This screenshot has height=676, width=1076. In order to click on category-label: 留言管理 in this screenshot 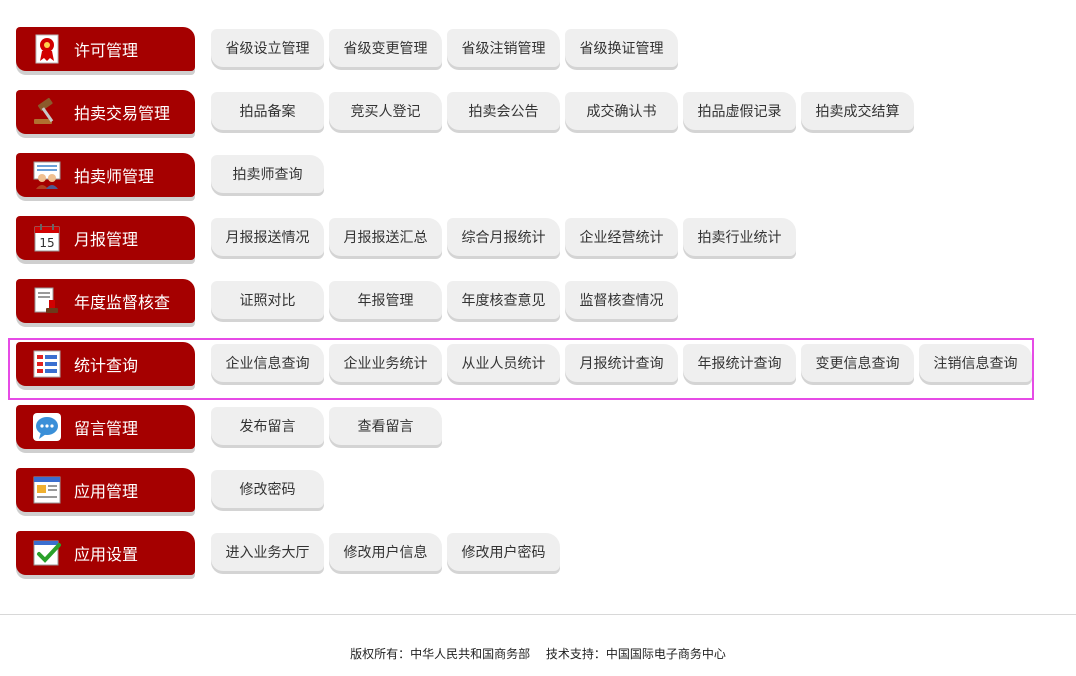, I will do `click(106, 428)`.